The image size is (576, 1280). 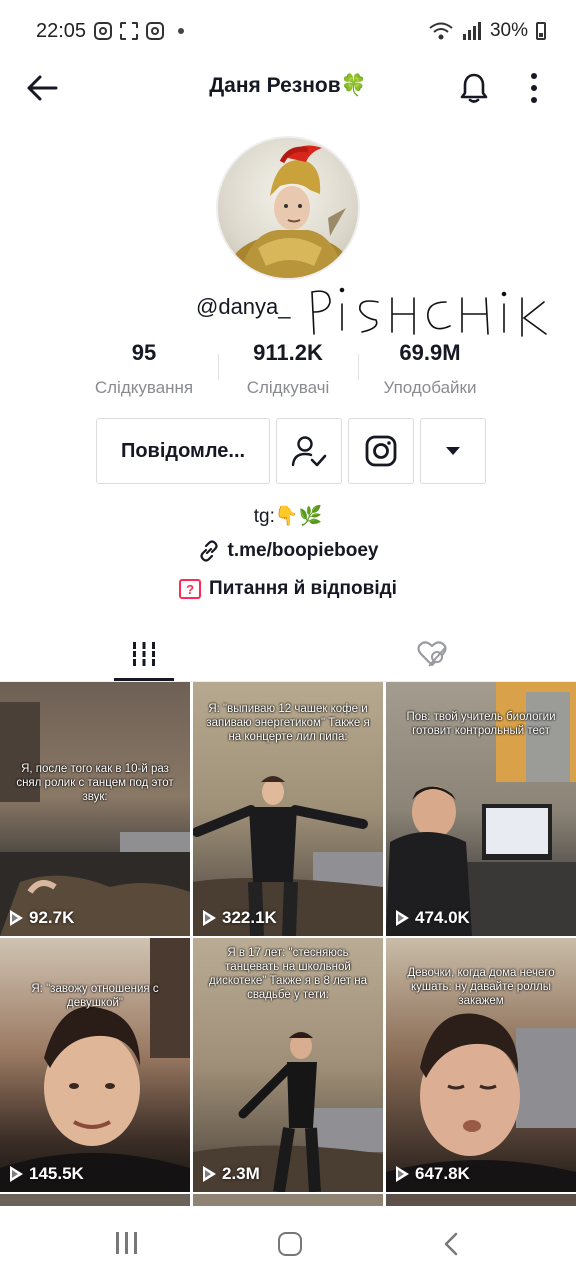 What do you see at coordinates (508, 30) in the screenshot?
I see `battery-percent: 30%` at bounding box center [508, 30].